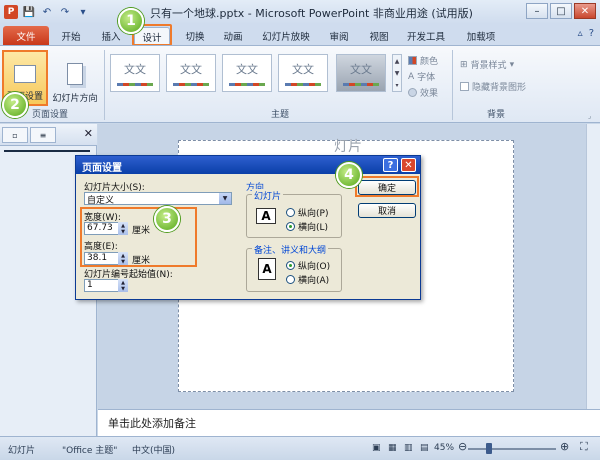 The width and height of the screenshot is (600, 460). I want to click on colors-icon, so click(412, 60).